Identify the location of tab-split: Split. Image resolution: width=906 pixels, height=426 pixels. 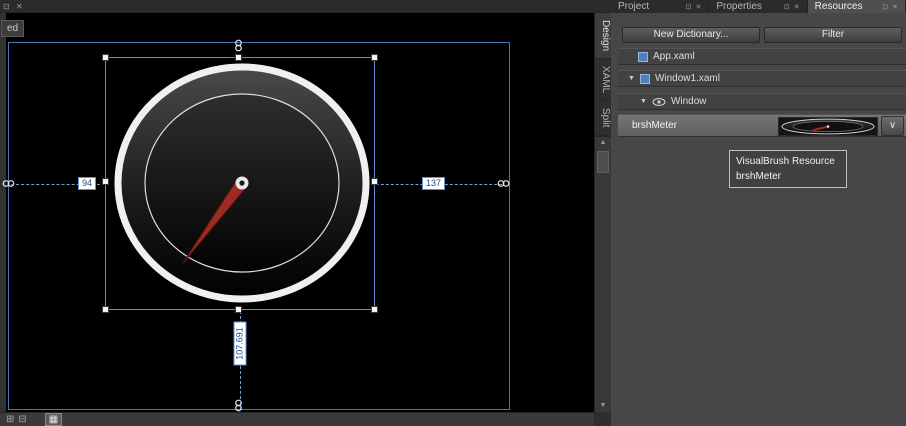
(603, 118).